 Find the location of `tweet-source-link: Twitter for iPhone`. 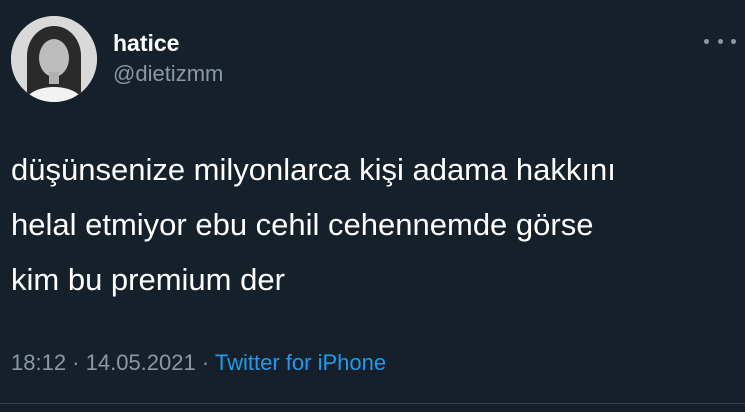

tweet-source-link: Twitter for iPhone is located at coordinates (300, 362).